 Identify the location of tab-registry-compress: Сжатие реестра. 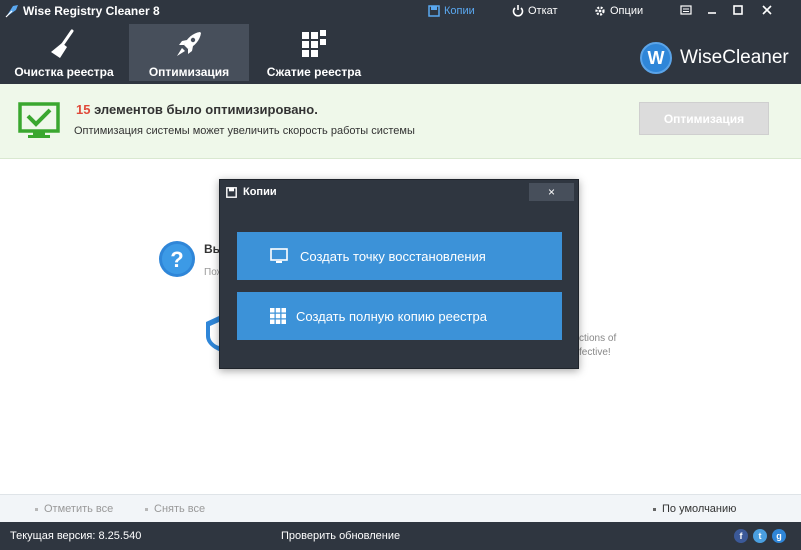
(314, 52).